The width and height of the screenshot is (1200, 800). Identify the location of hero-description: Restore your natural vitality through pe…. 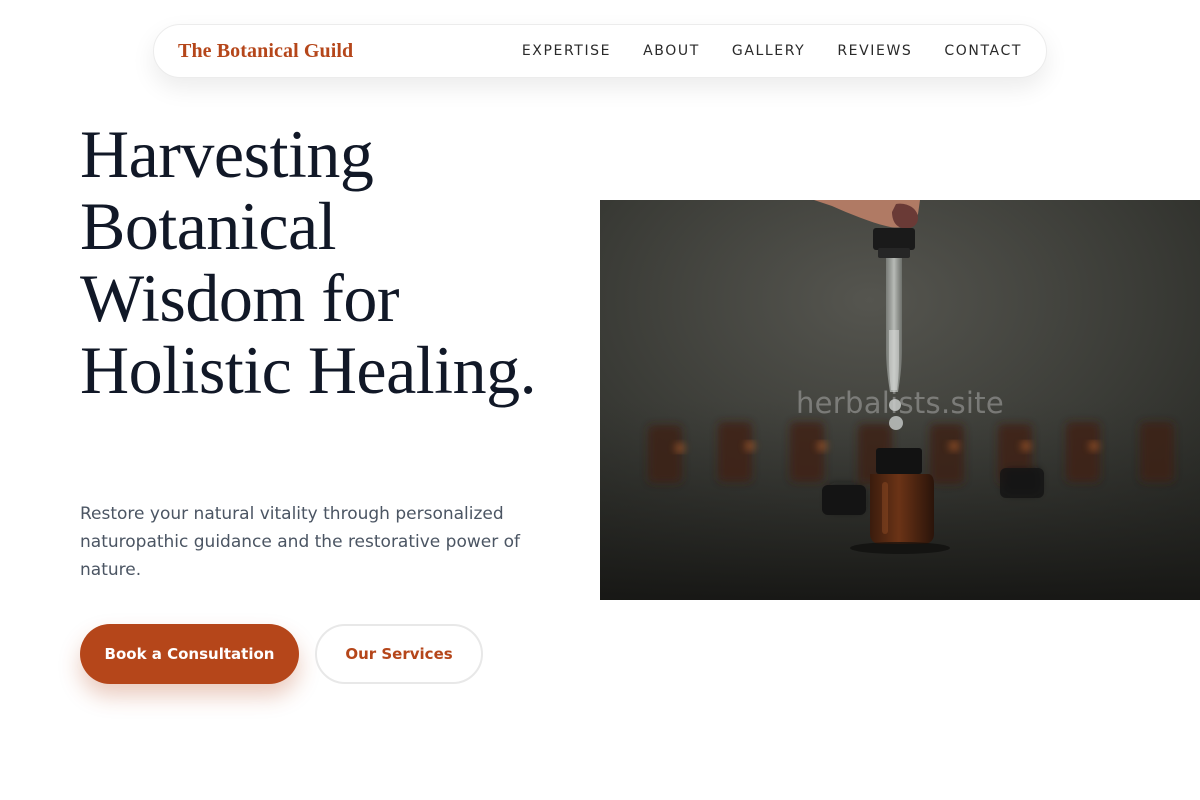
(300, 542).